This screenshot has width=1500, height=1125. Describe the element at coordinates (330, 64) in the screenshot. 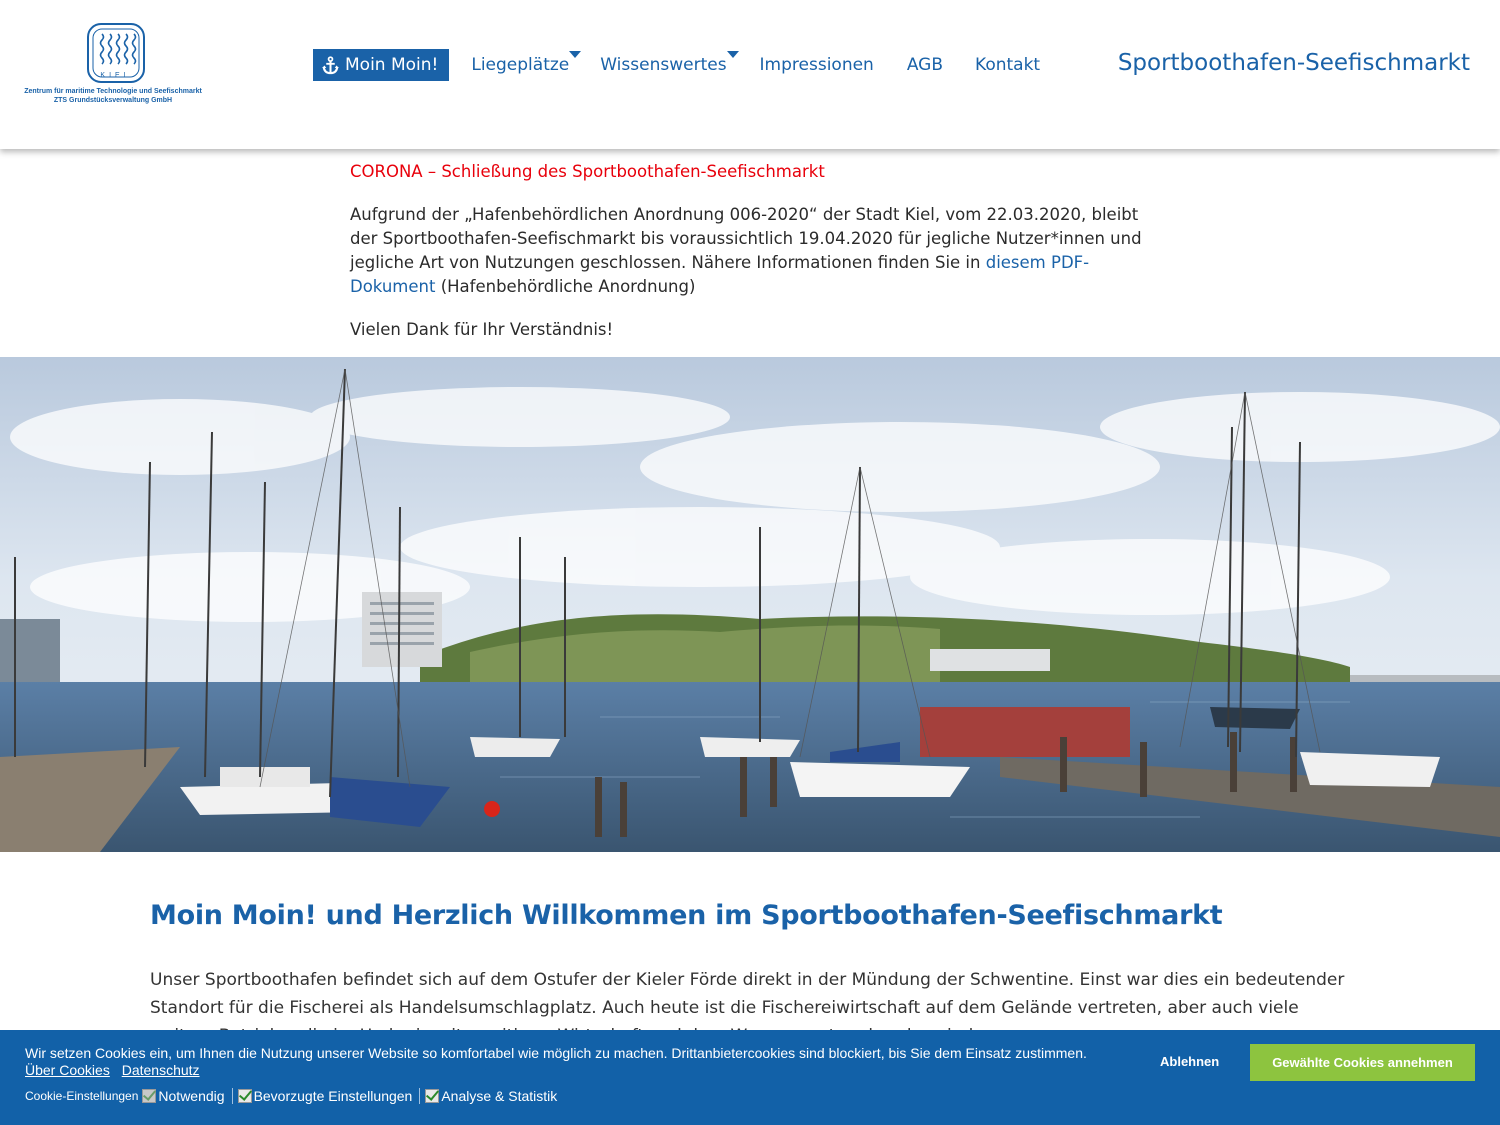

I see `anchor-icon` at that location.